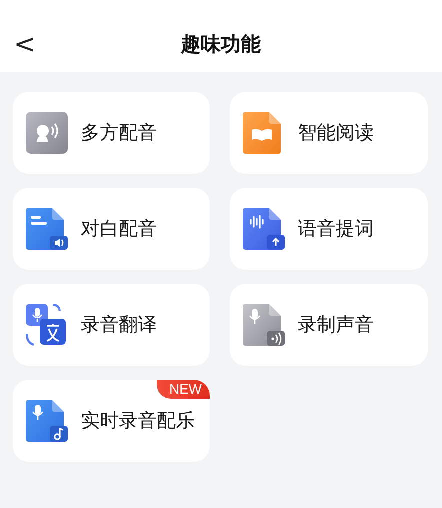  Describe the element at coordinates (119, 133) in the screenshot. I see `feature-label: 多方配音` at that location.